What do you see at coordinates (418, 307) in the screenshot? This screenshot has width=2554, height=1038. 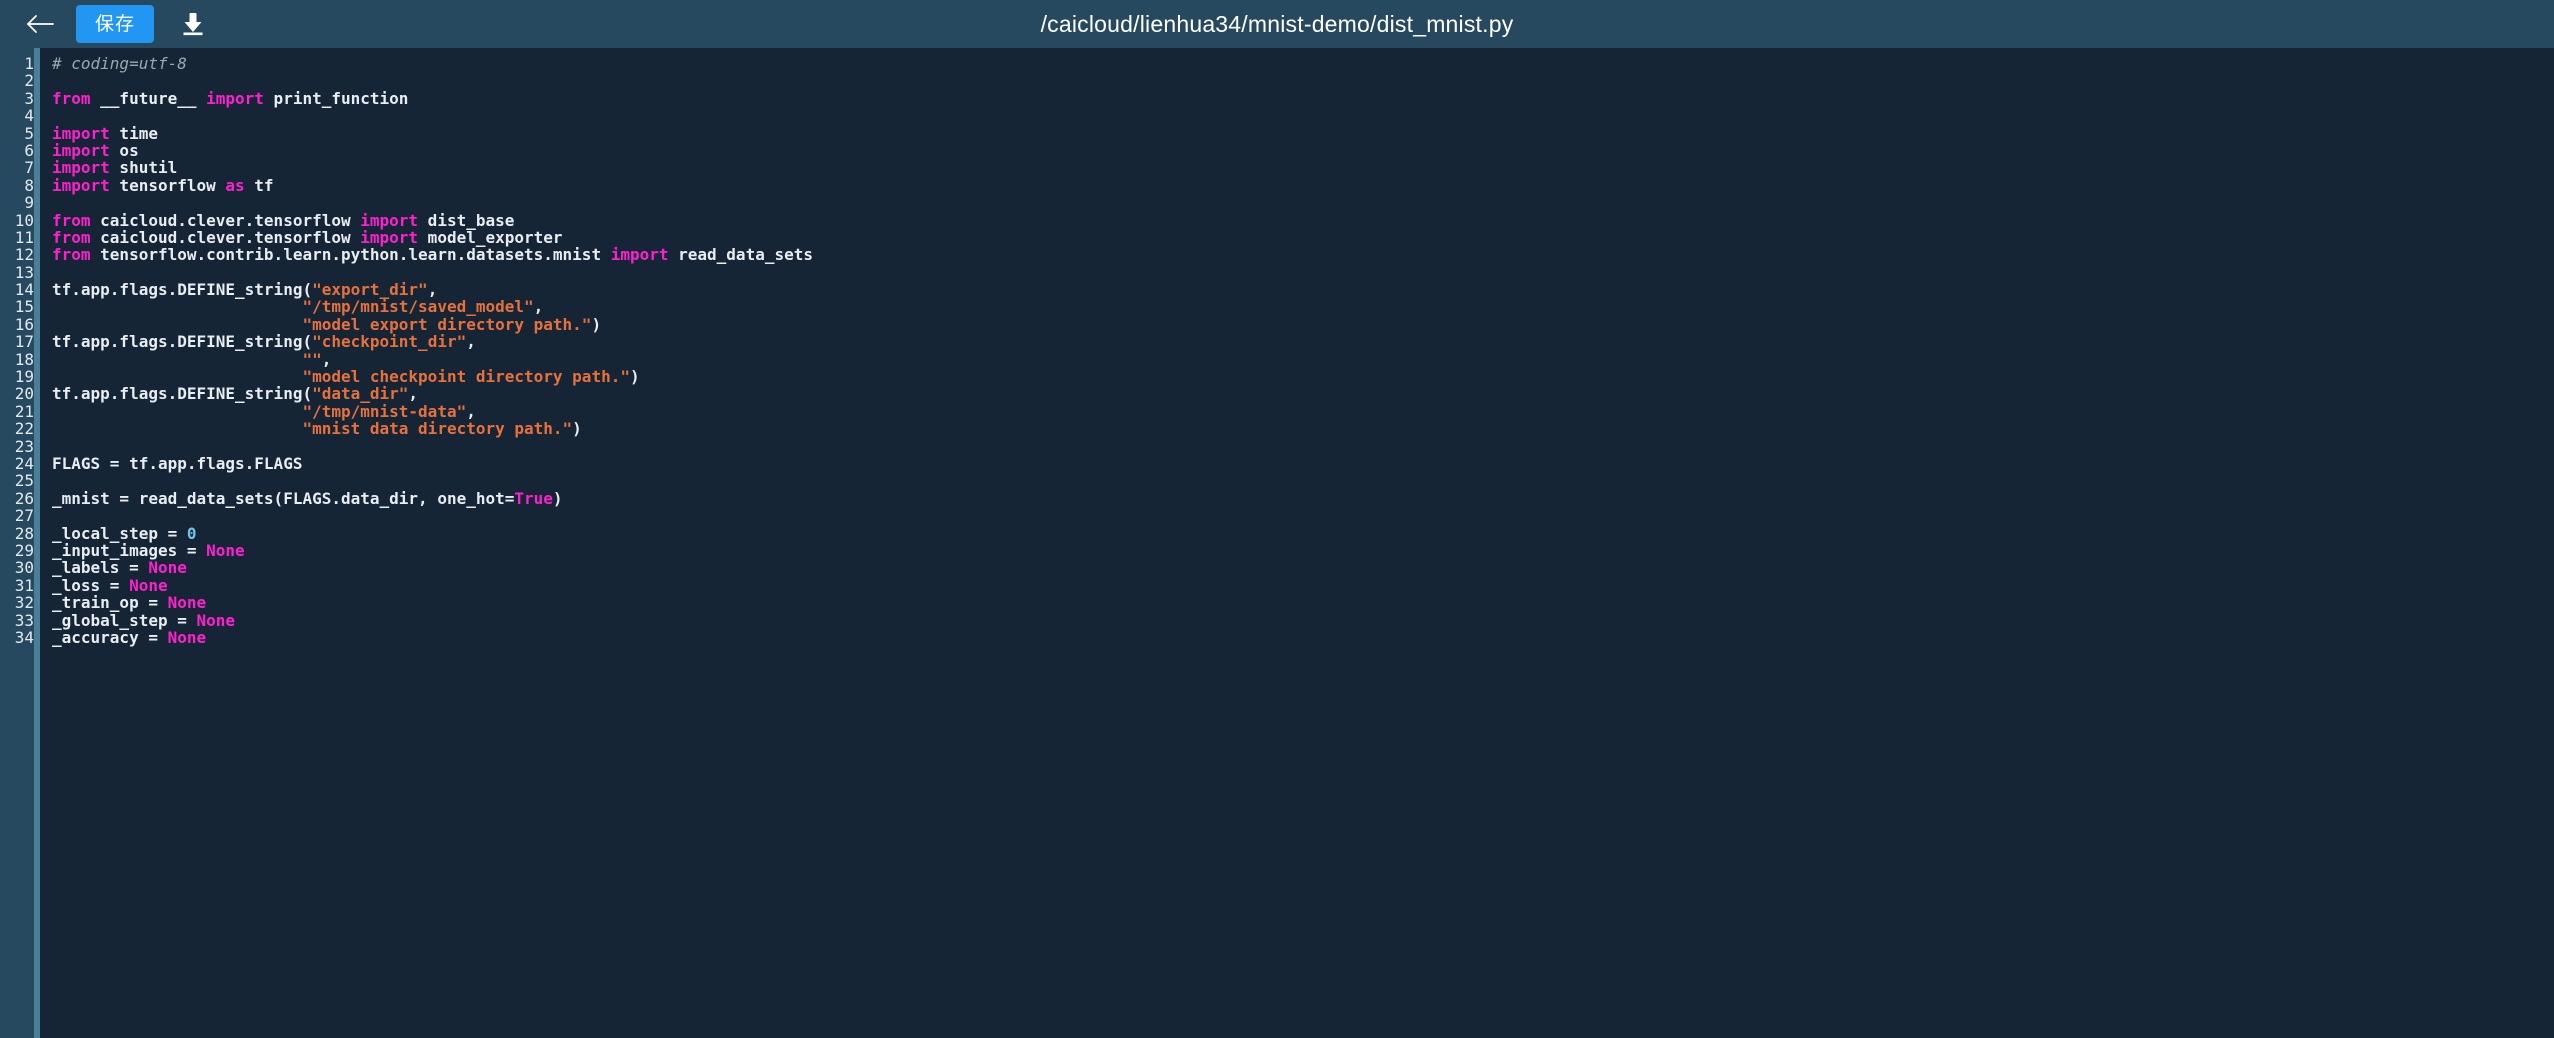 I see `code-token-str: "/tmp/mnist/saved_model"` at bounding box center [418, 307].